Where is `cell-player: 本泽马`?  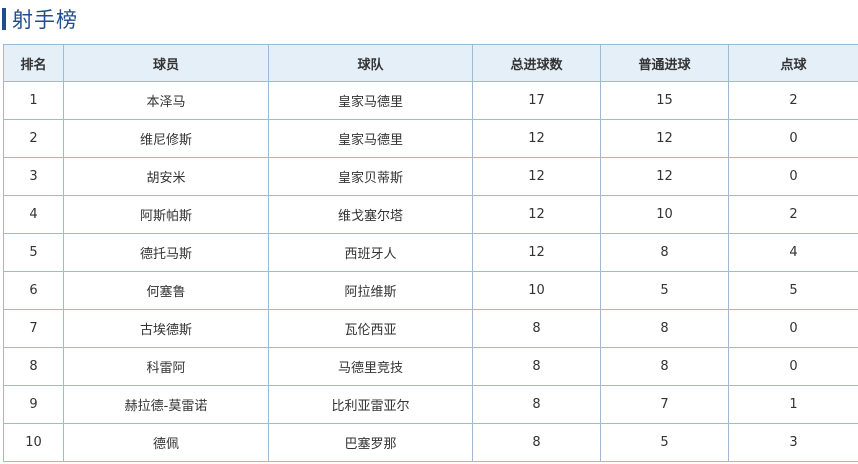
cell-player: 本泽马 is located at coordinates (166, 100).